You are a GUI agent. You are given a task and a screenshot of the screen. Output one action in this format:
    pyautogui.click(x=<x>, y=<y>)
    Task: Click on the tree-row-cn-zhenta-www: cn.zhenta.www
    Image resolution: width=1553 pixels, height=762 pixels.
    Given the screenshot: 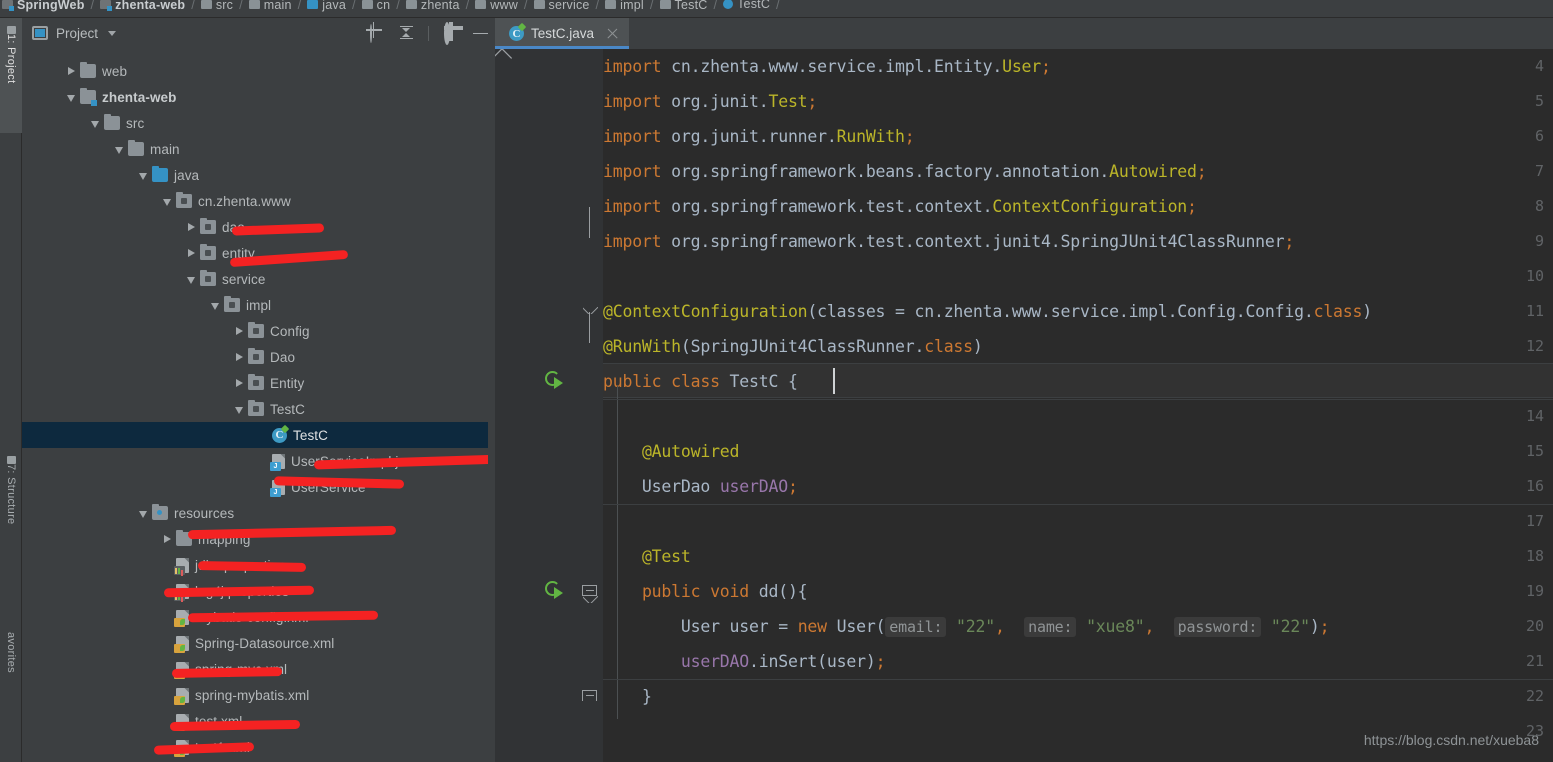 What is the action you would take?
    pyautogui.click(x=255, y=201)
    